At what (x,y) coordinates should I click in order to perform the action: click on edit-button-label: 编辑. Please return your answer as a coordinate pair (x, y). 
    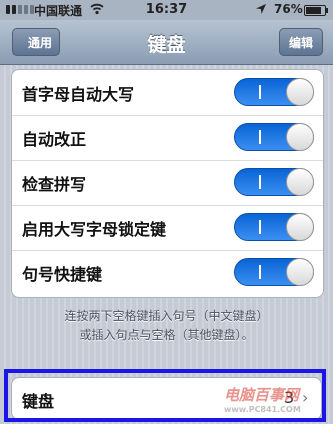
    Looking at the image, I should click on (300, 42).